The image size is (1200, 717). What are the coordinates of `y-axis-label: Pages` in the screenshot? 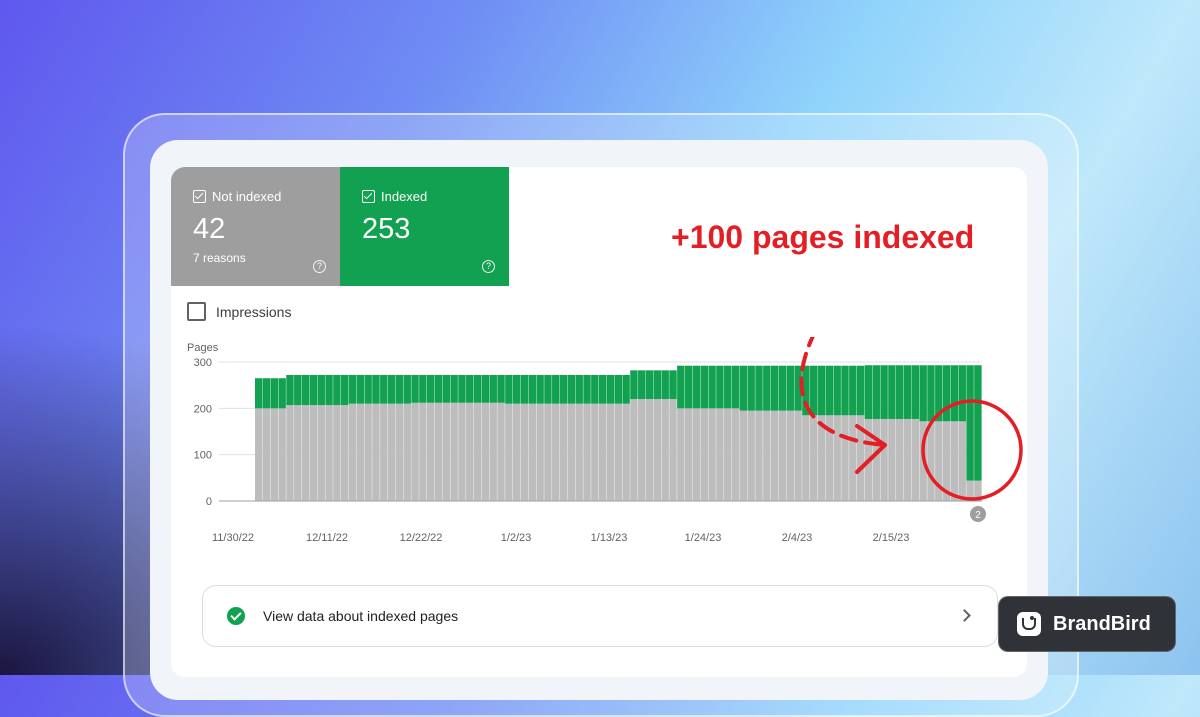 It's located at (203, 348).